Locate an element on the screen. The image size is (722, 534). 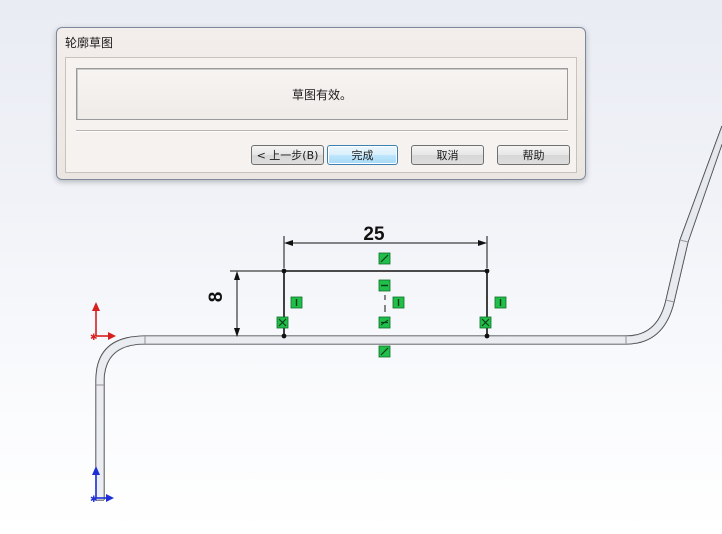
axis-triad-icon: ✱ is located at coordinates (103, 322).